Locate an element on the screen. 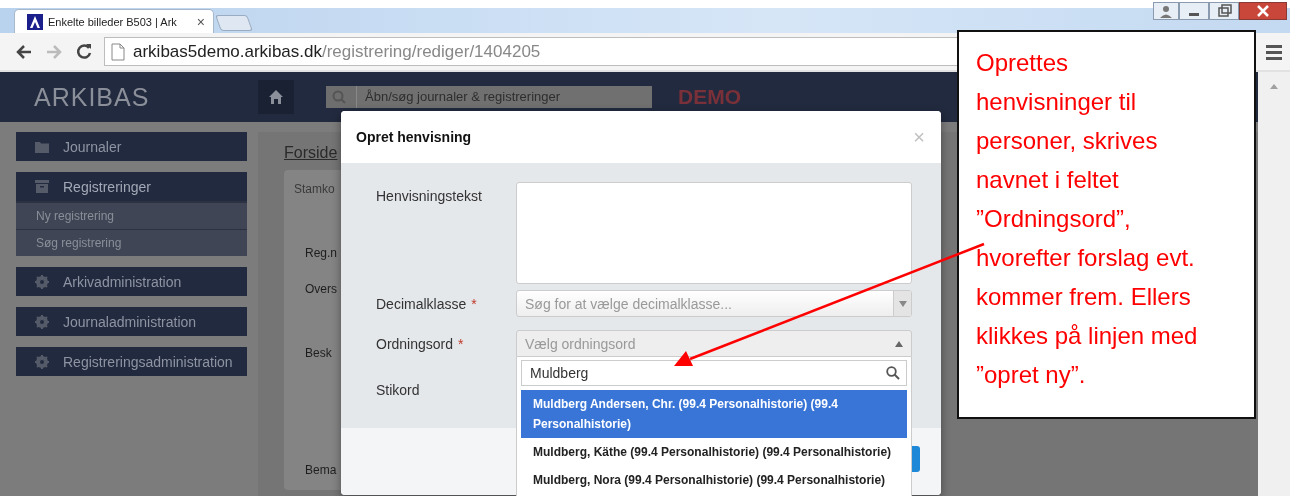 Image resolution: width=1290 pixels, height=496 pixels. dropdown-option: Muldberg, Käthe (99.4 Personalhistorie) (99.4 Personalhistorie) is located at coordinates (714, 452).